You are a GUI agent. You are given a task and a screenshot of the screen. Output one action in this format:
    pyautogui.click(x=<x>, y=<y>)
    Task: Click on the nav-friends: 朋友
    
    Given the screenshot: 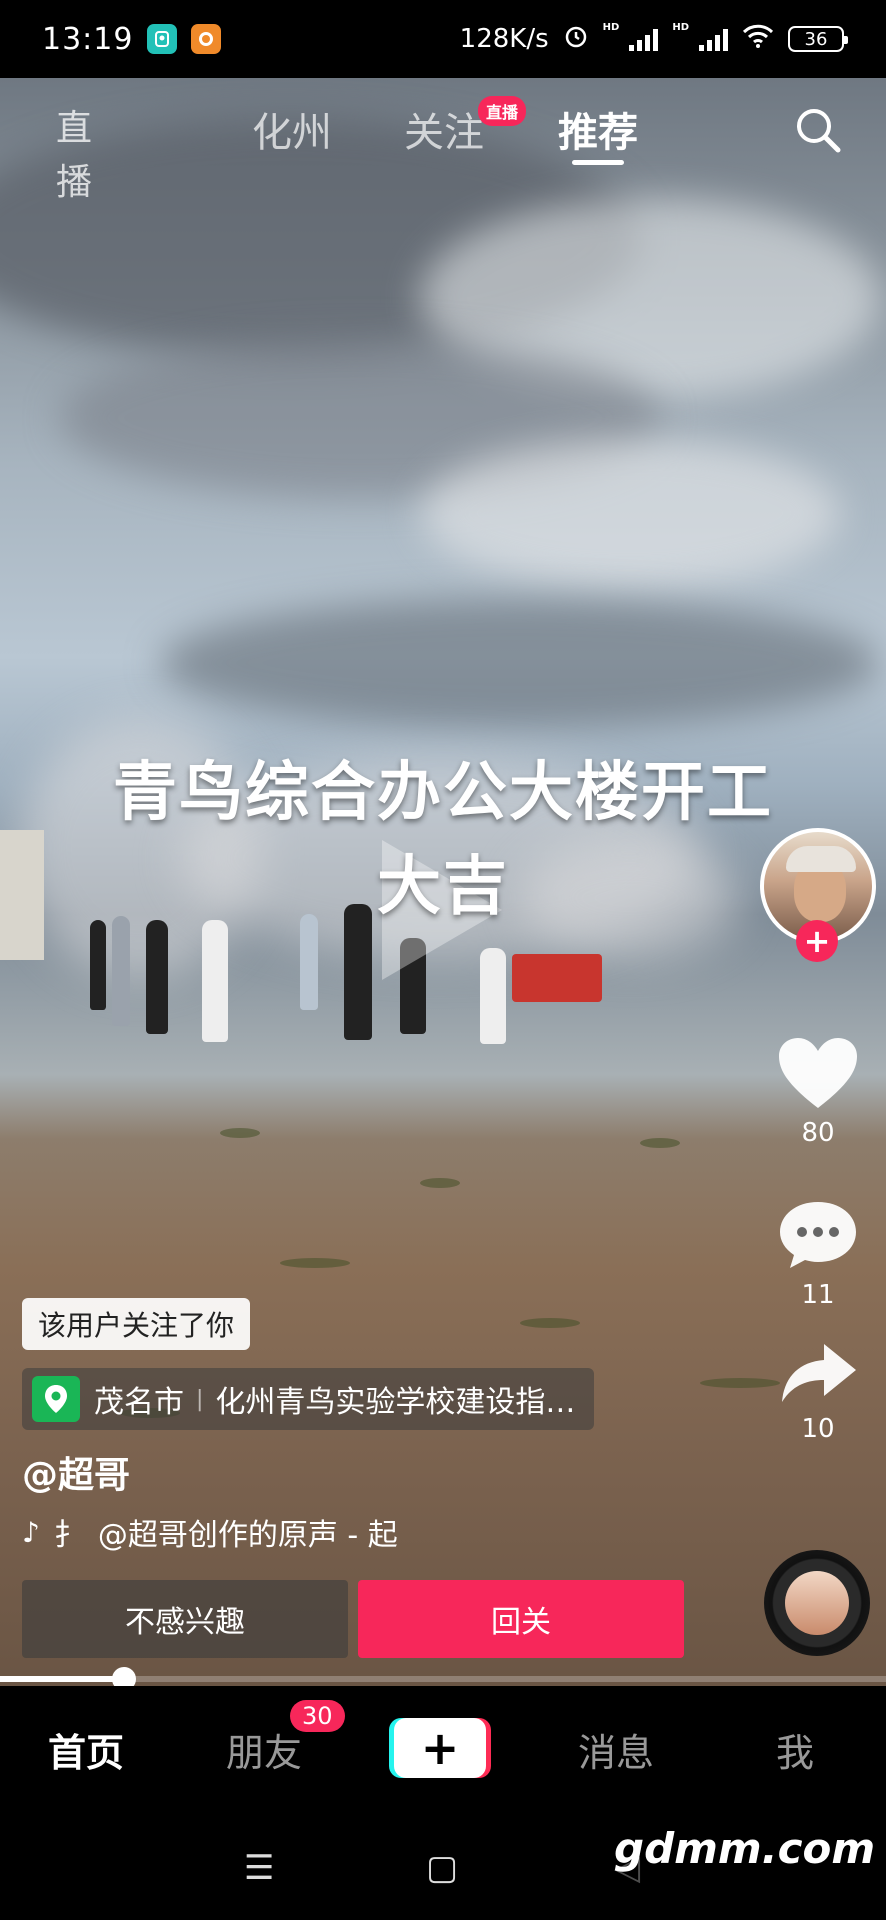 What is the action you would take?
    pyautogui.click(x=264, y=1749)
    